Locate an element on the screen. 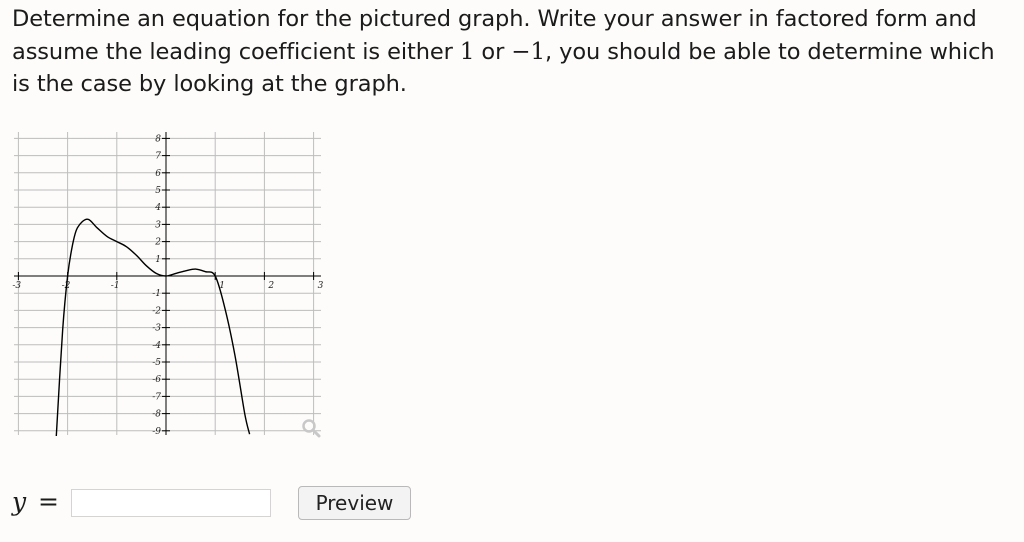  preview-button: Preview is located at coordinates (354, 503).